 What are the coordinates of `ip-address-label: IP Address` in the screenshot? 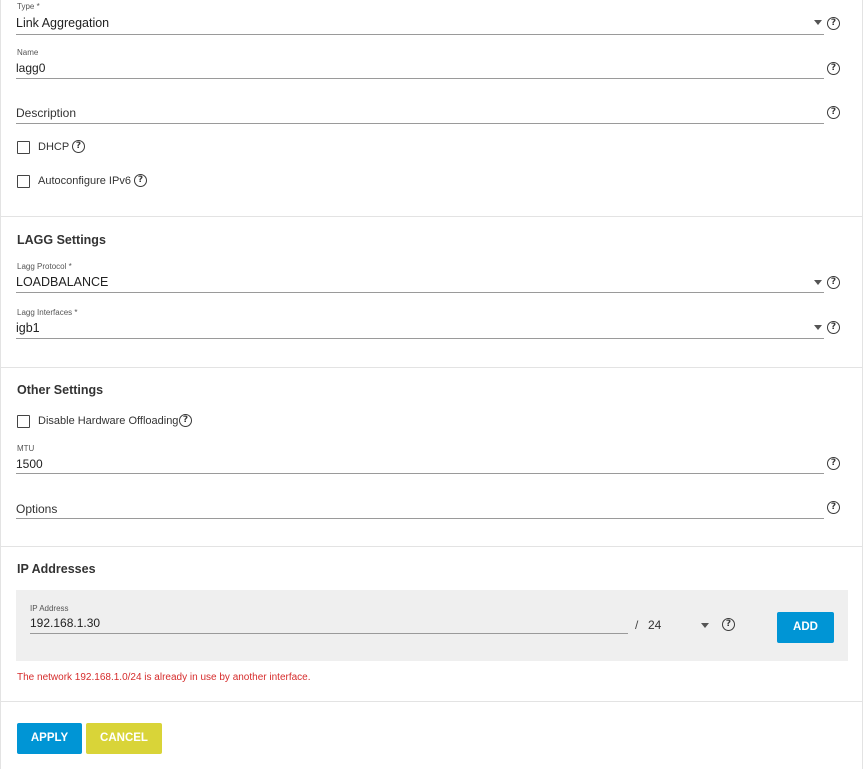 It's located at (49, 608).